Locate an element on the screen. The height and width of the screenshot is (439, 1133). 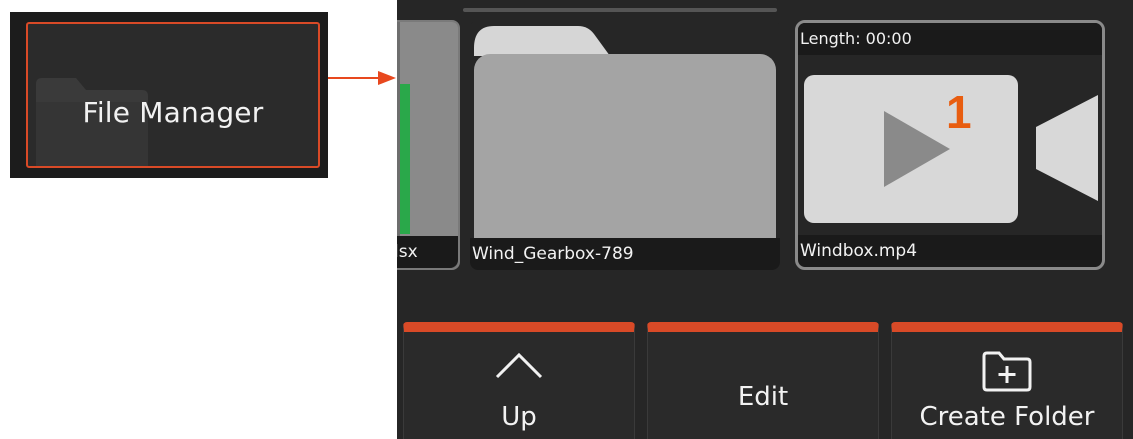
file-manager-button: File Manager is located at coordinates (173, 95).